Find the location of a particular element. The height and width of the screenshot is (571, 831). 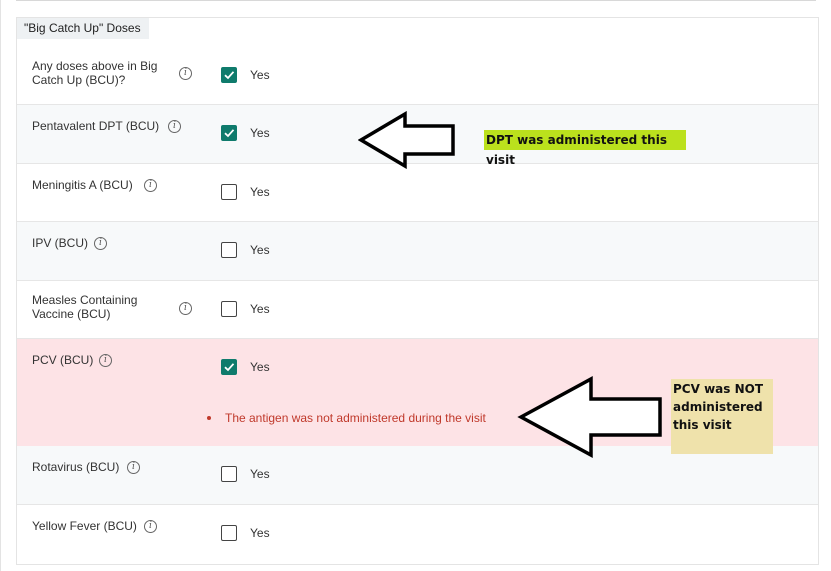

section-title: "Big Catch Up" Doses is located at coordinates (83, 28).